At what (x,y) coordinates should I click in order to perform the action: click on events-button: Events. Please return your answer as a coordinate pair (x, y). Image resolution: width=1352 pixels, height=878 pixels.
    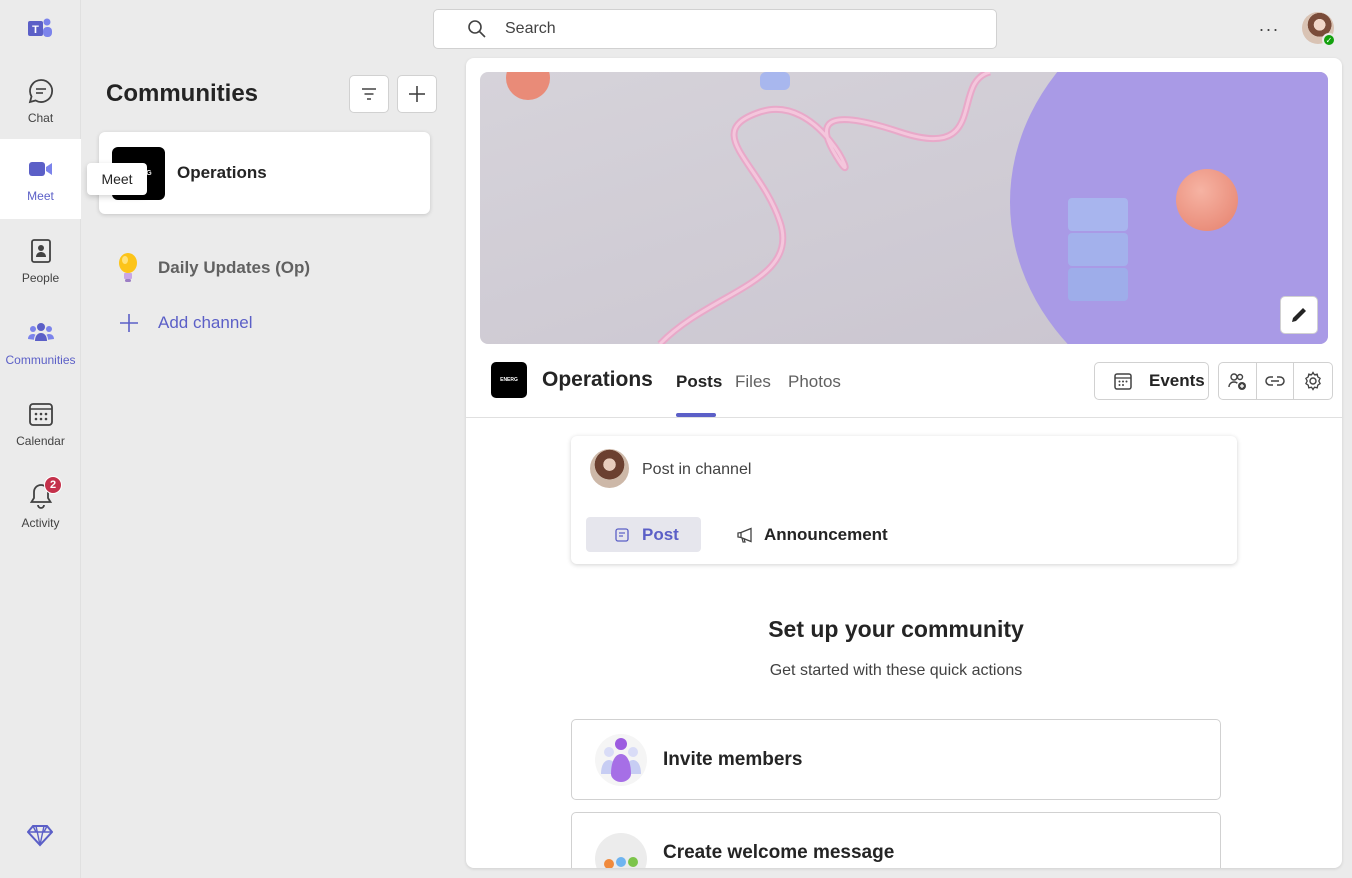
    Looking at the image, I should click on (1151, 381).